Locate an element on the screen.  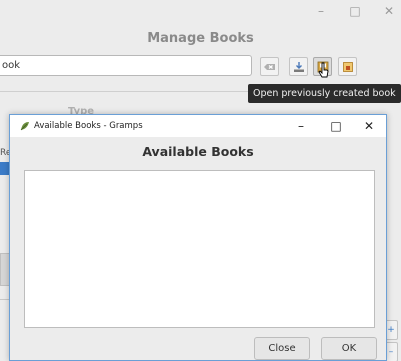
edit-book-button is located at coordinates (347, 66).